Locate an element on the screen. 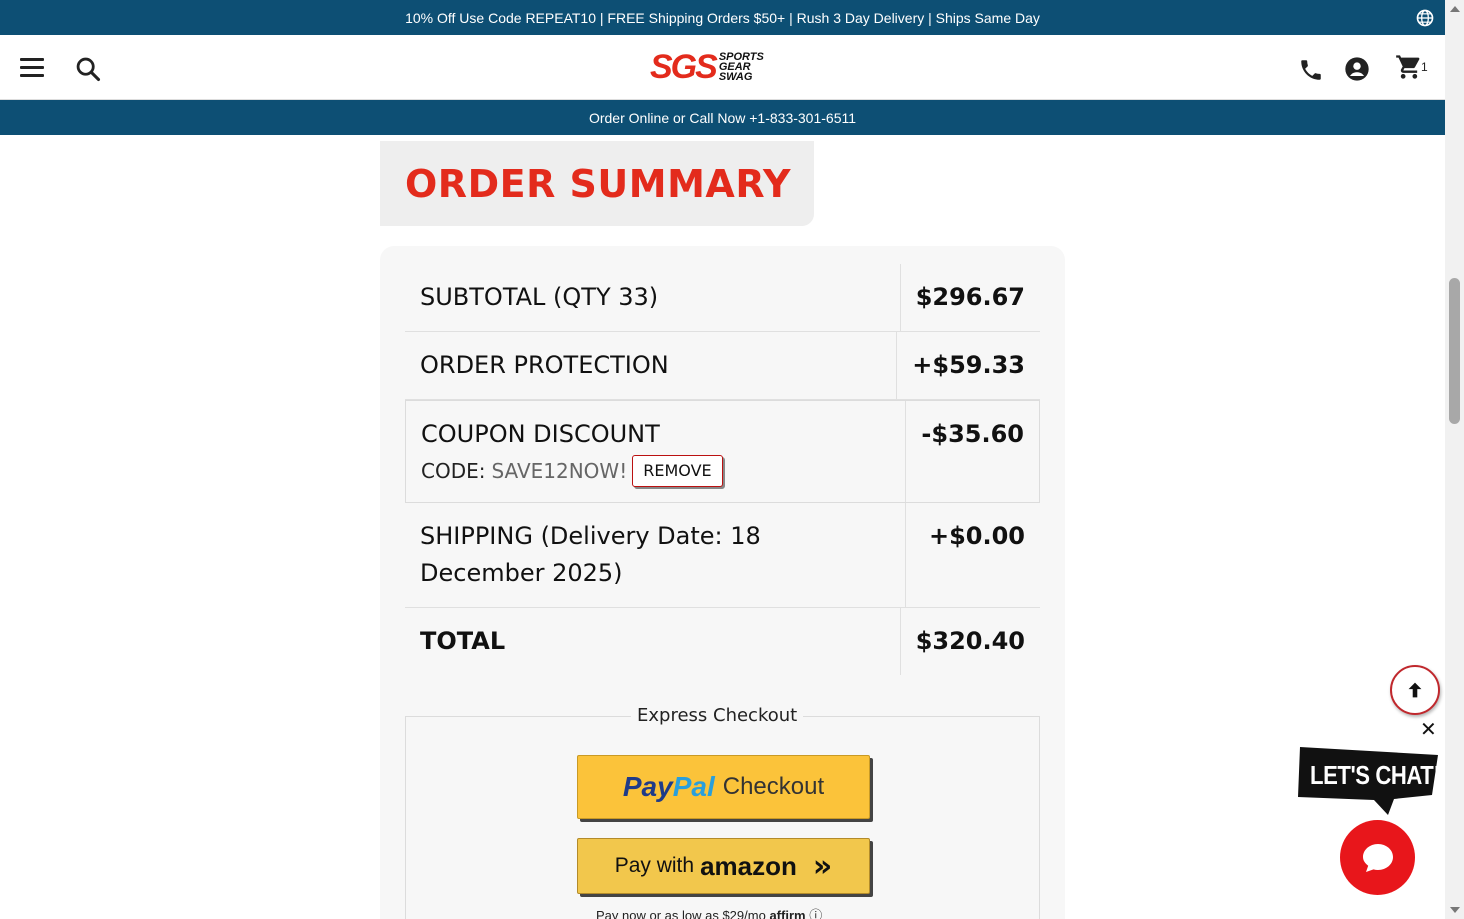 The image size is (1464, 919). paypal-pal: Pal is located at coordinates (693, 786).